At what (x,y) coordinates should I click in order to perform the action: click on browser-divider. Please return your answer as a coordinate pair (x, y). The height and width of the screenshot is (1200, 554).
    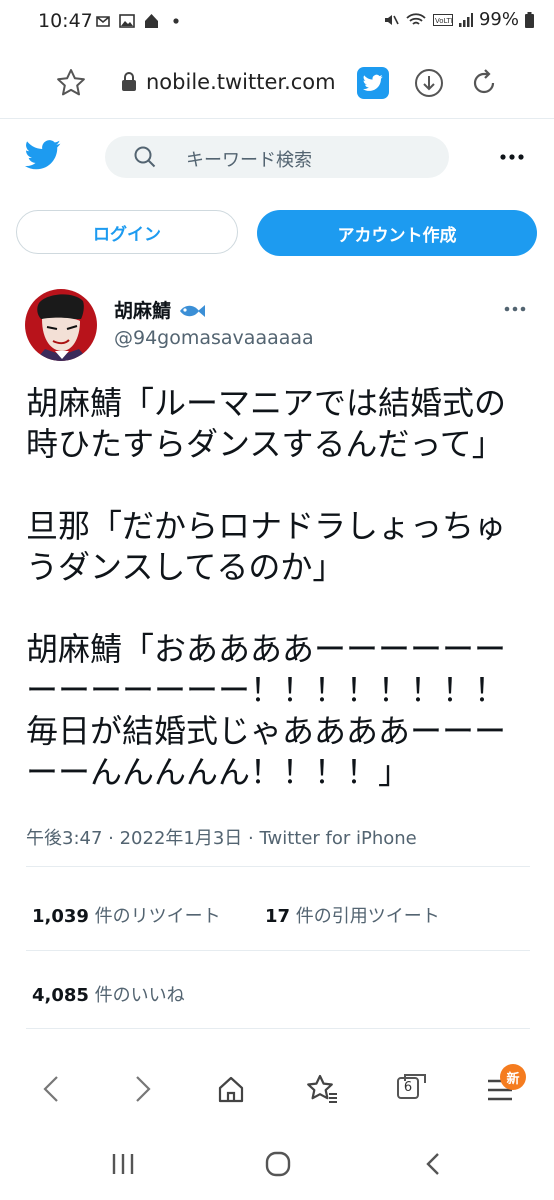
    Looking at the image, I should click on (277, 118).